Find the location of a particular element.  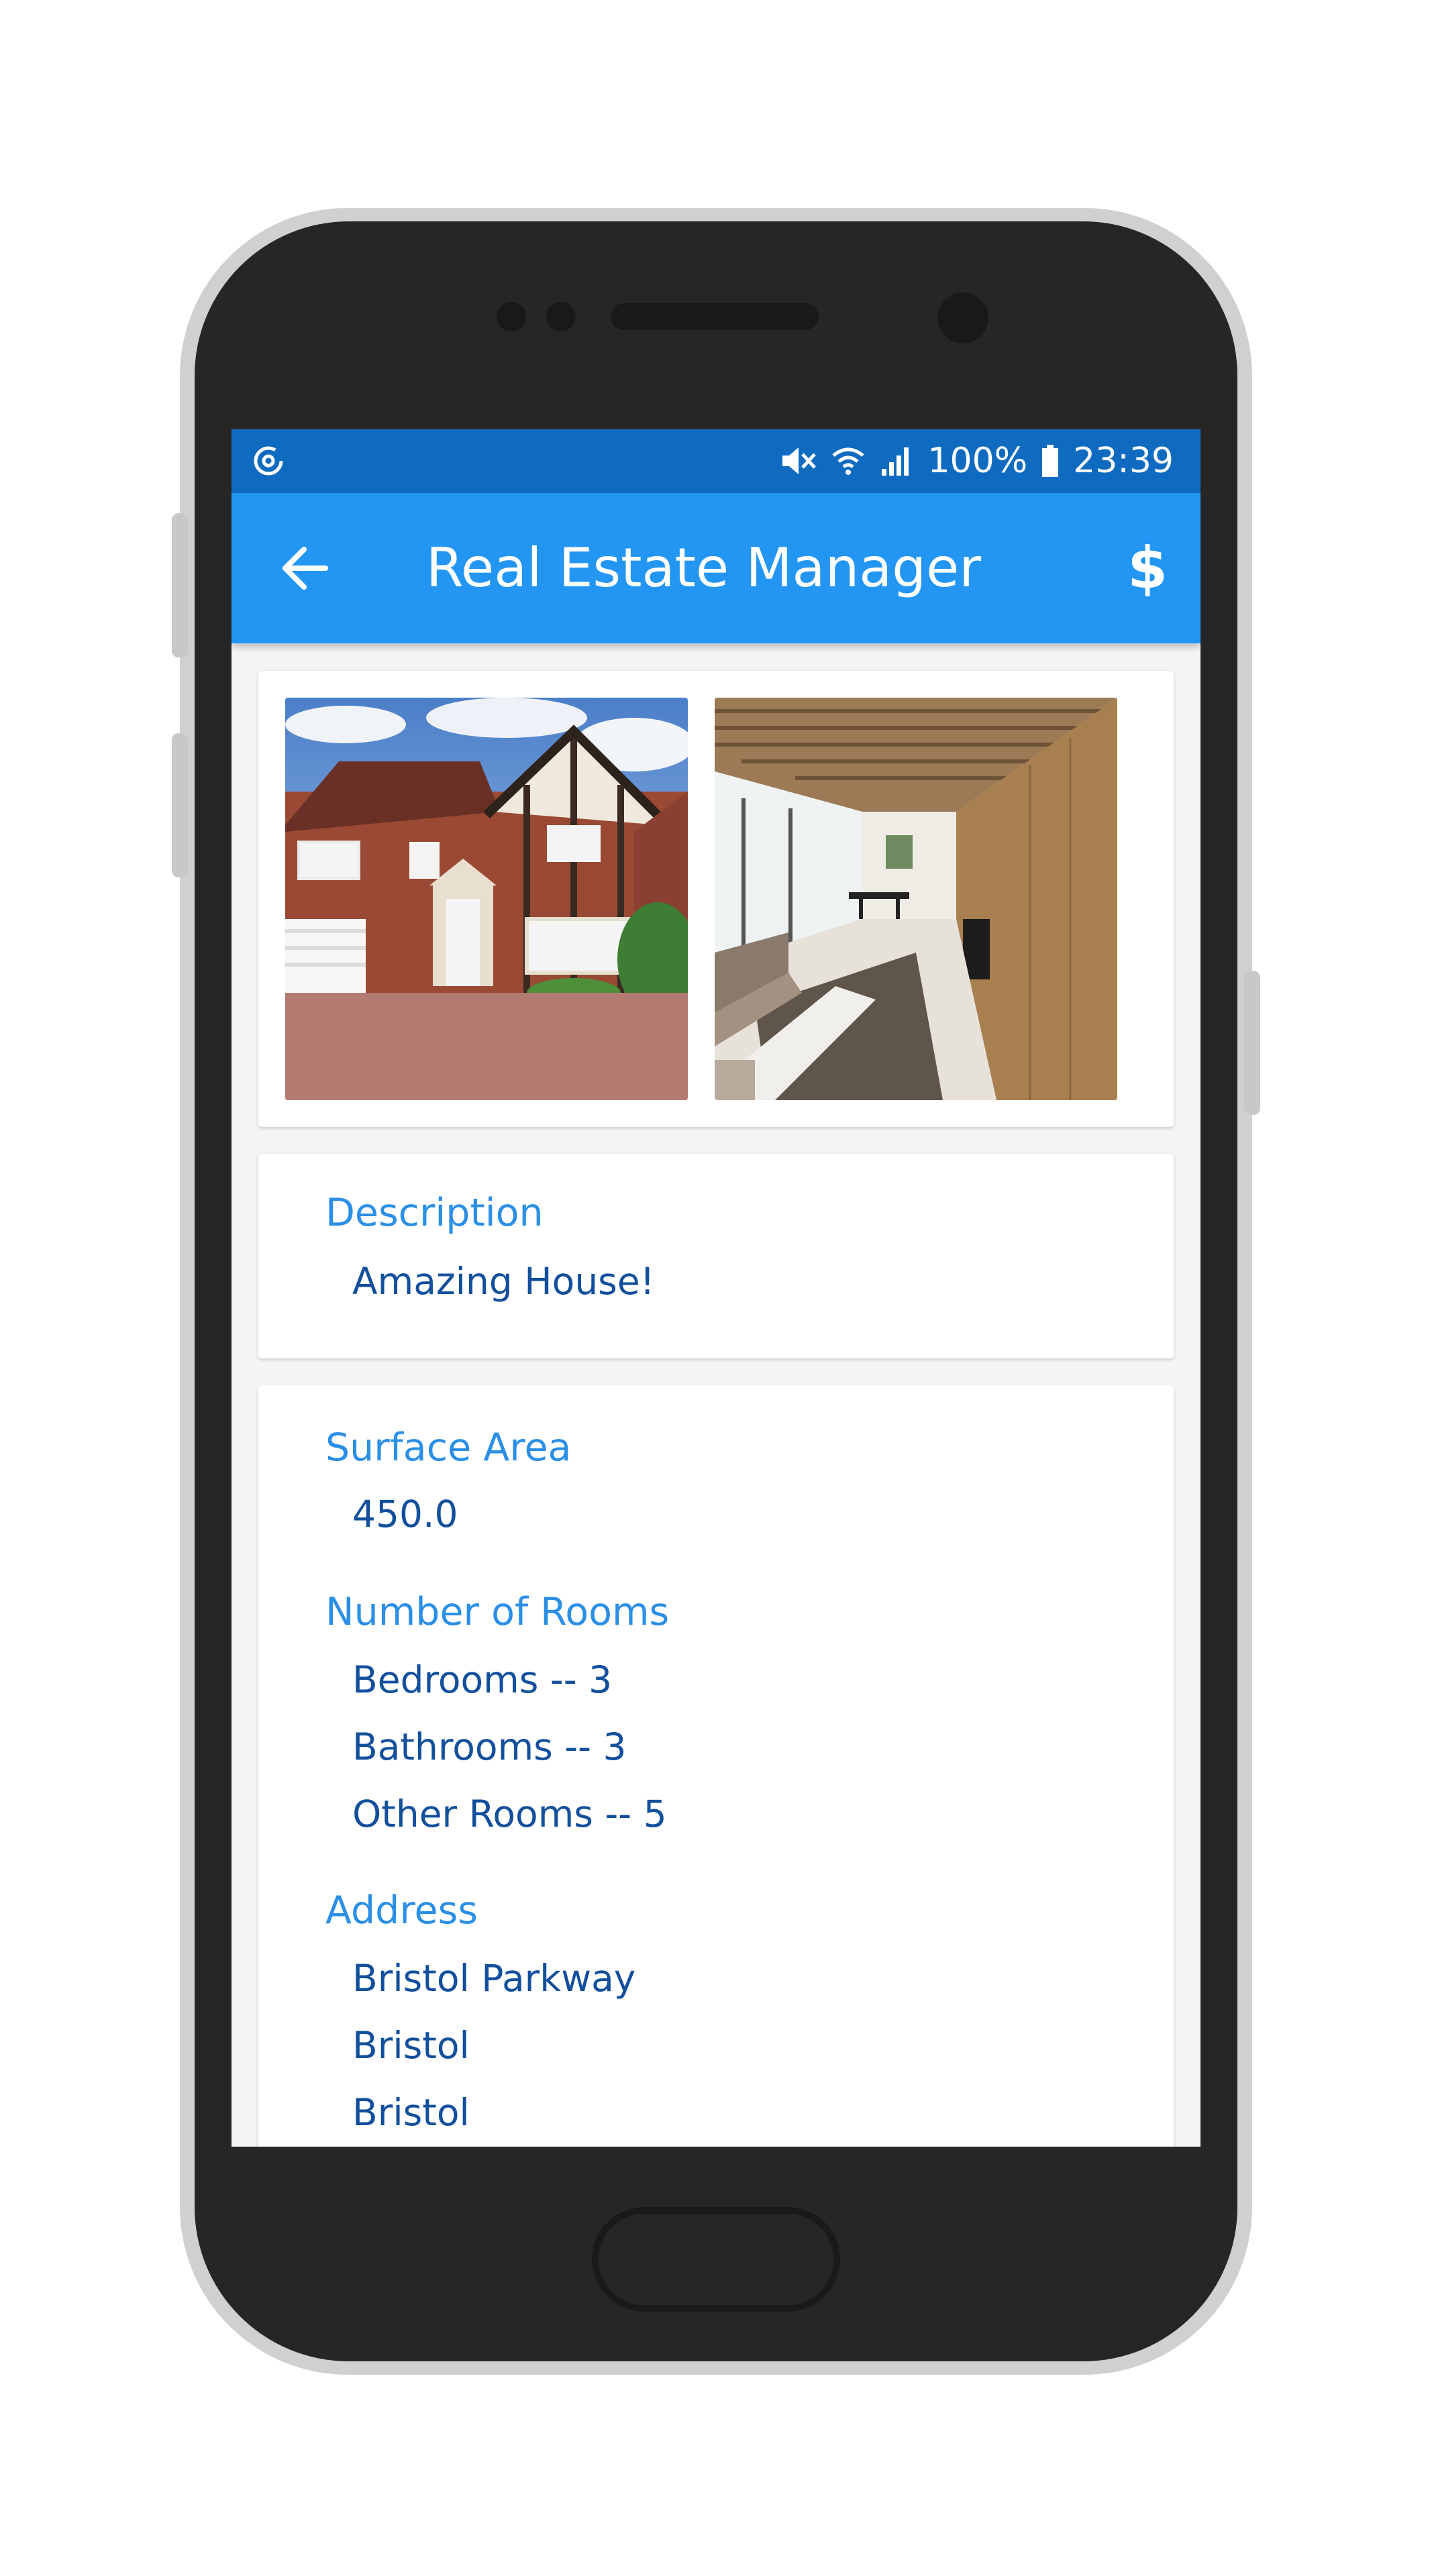

earpiece is located at coordinates (715, 316).